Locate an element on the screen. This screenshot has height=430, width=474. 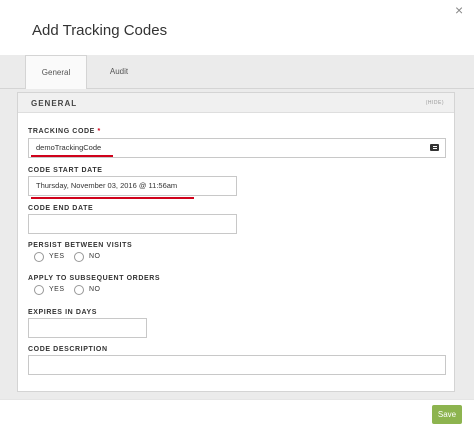
code-start-date-input: Thursday, November 03, 2016 @ 11:56am is located at coordinates (132, 186).